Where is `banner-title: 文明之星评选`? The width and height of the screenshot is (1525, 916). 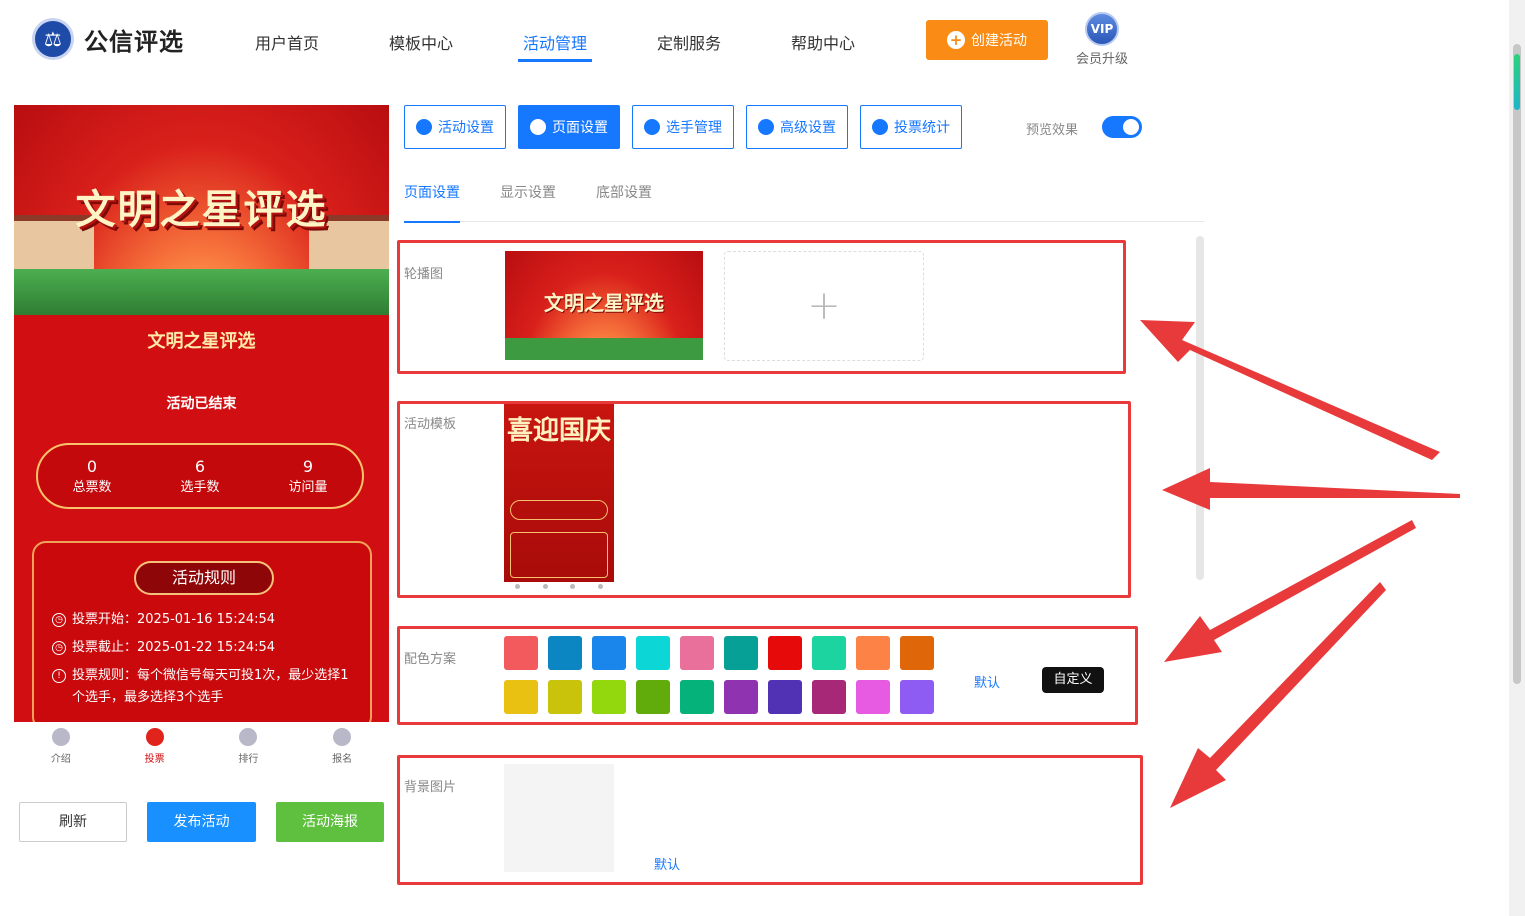 banner-title: 文明之星评选 is located at coordinates (201, 210).